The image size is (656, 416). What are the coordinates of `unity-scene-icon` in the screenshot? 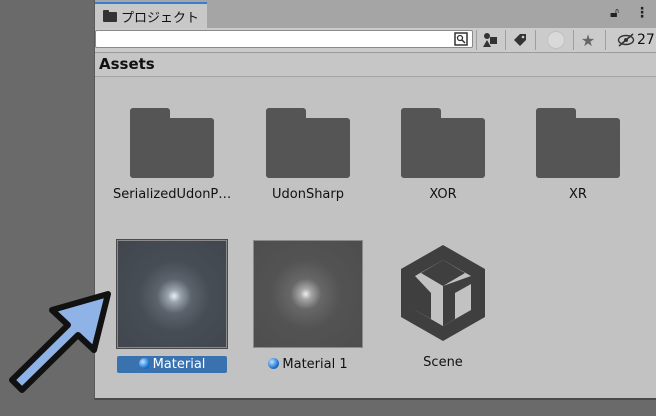 It's located at (443, 293).